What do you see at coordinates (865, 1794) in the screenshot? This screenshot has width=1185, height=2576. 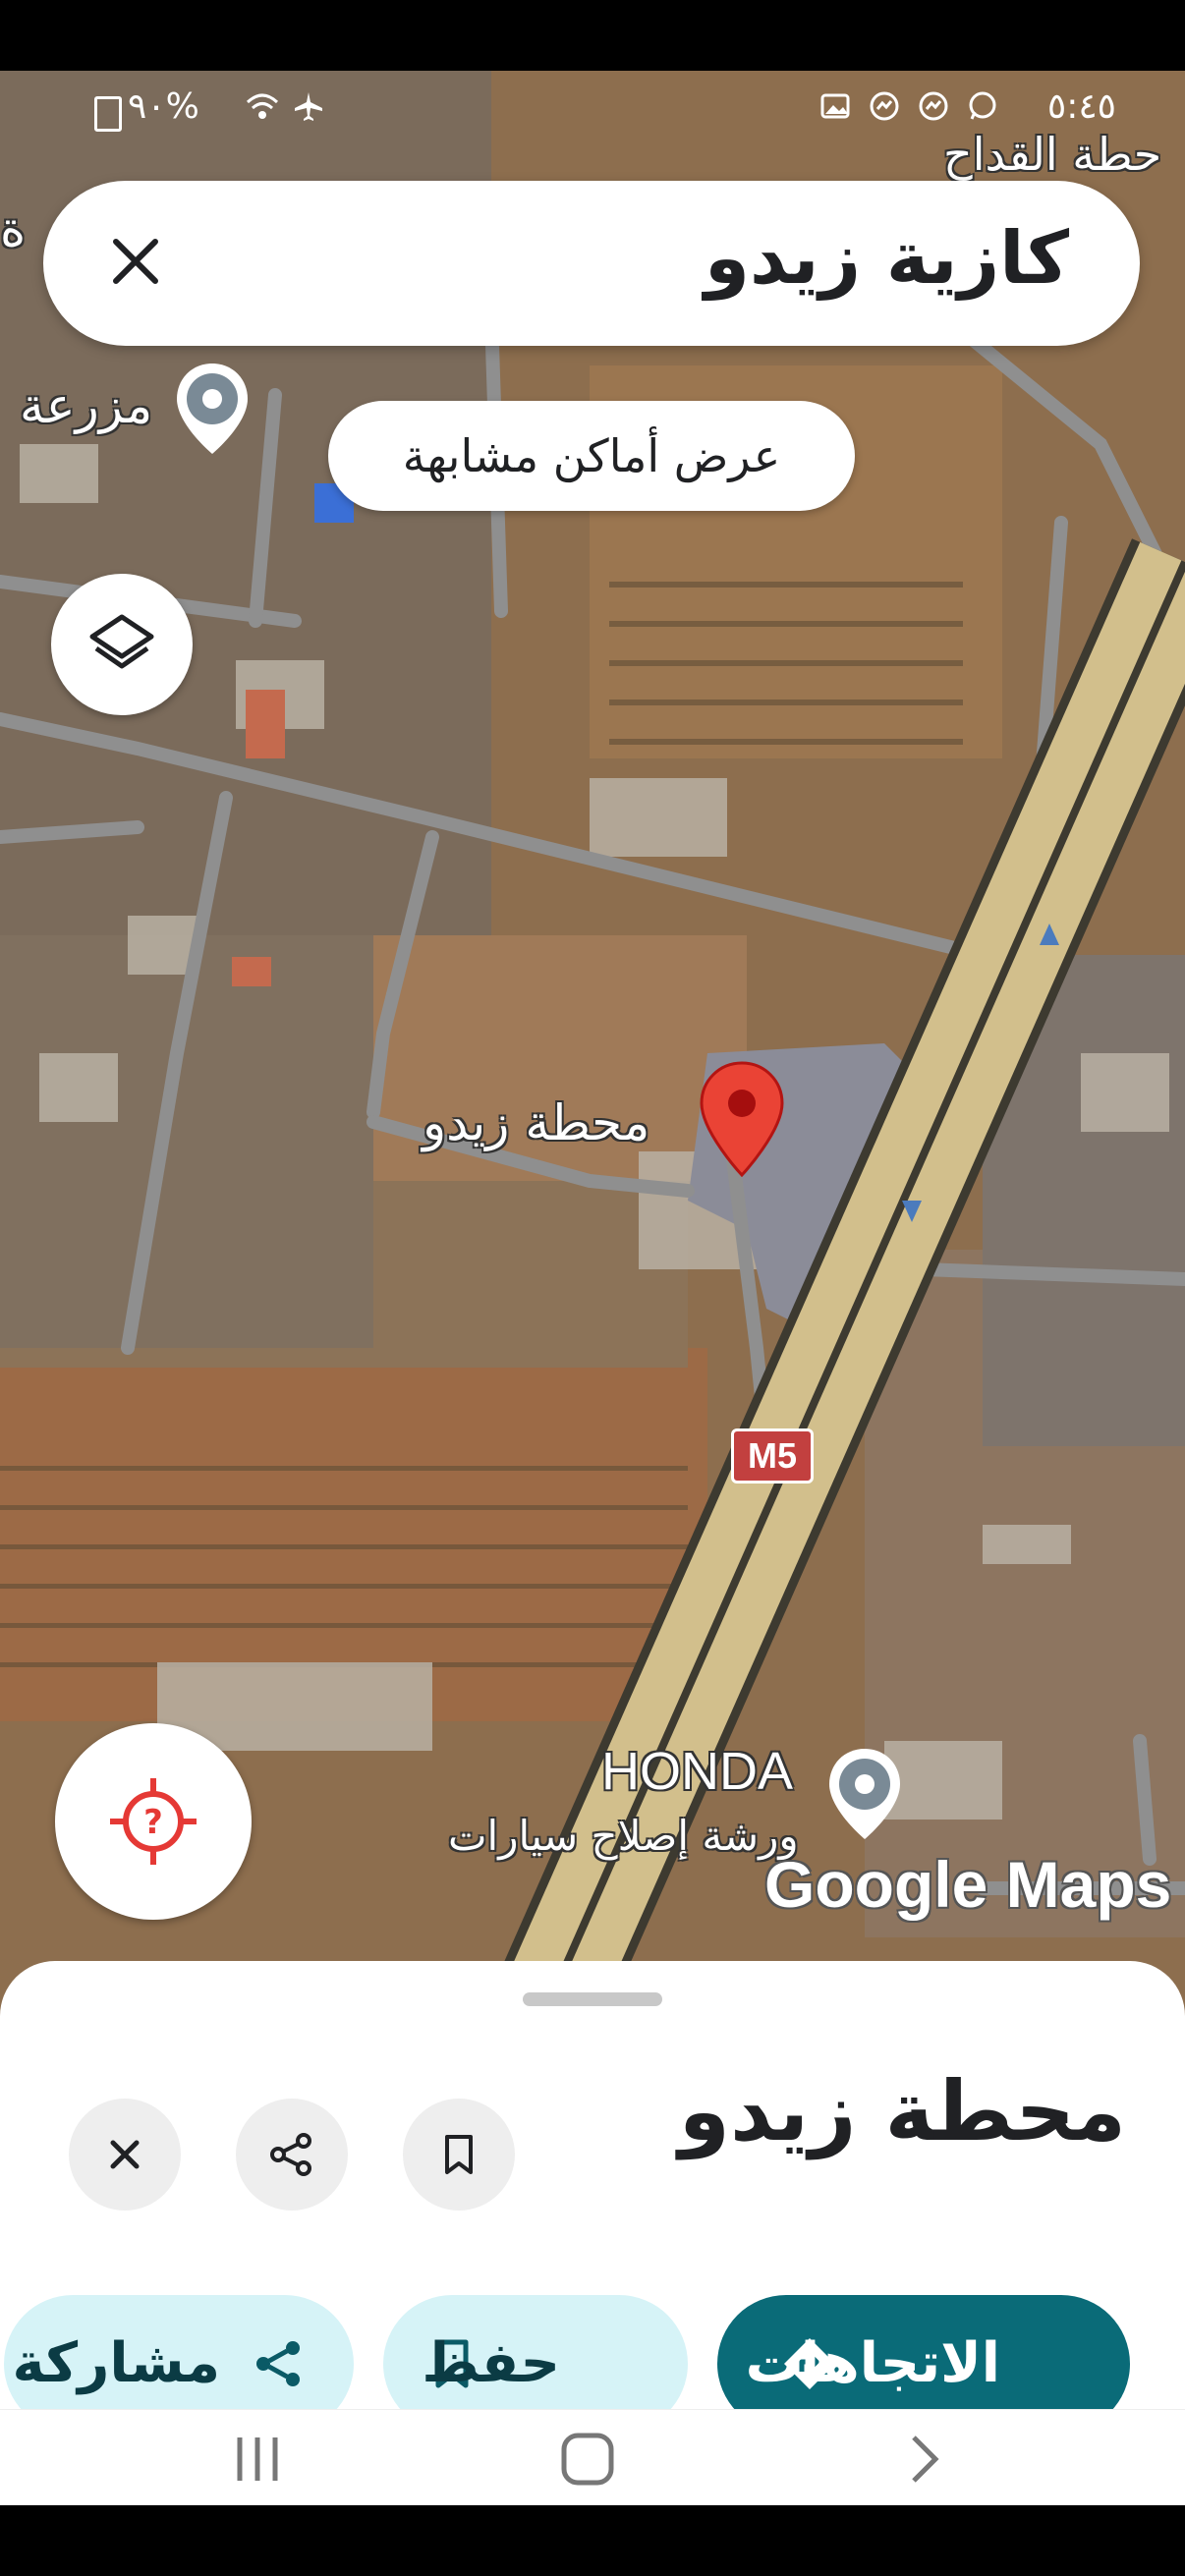 I see `honda-pin-icon` at bounding box center [865, 1794].